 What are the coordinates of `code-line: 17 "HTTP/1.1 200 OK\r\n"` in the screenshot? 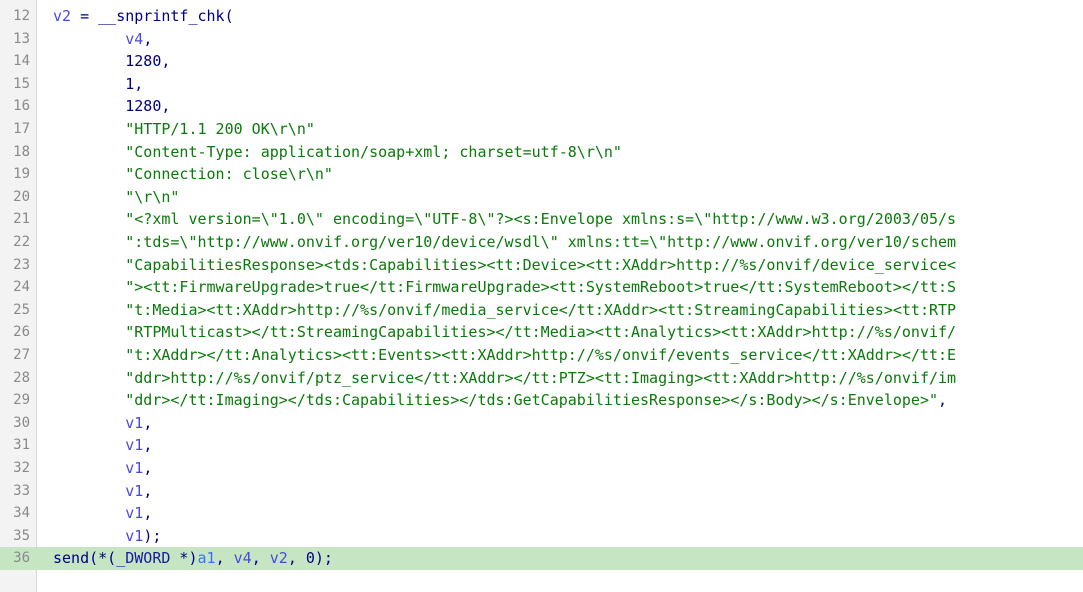 It's located at (541, 129).